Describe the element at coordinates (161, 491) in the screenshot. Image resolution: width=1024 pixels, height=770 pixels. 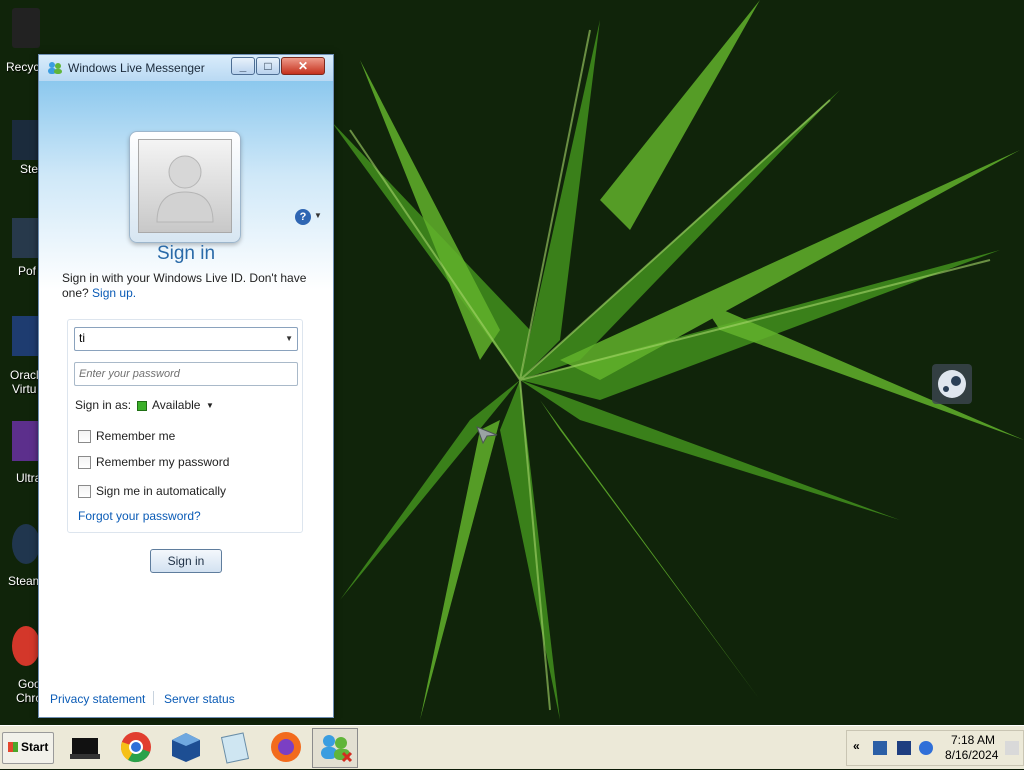
I see `sign-in-automatically-label: Sign me in automatically` at that location.